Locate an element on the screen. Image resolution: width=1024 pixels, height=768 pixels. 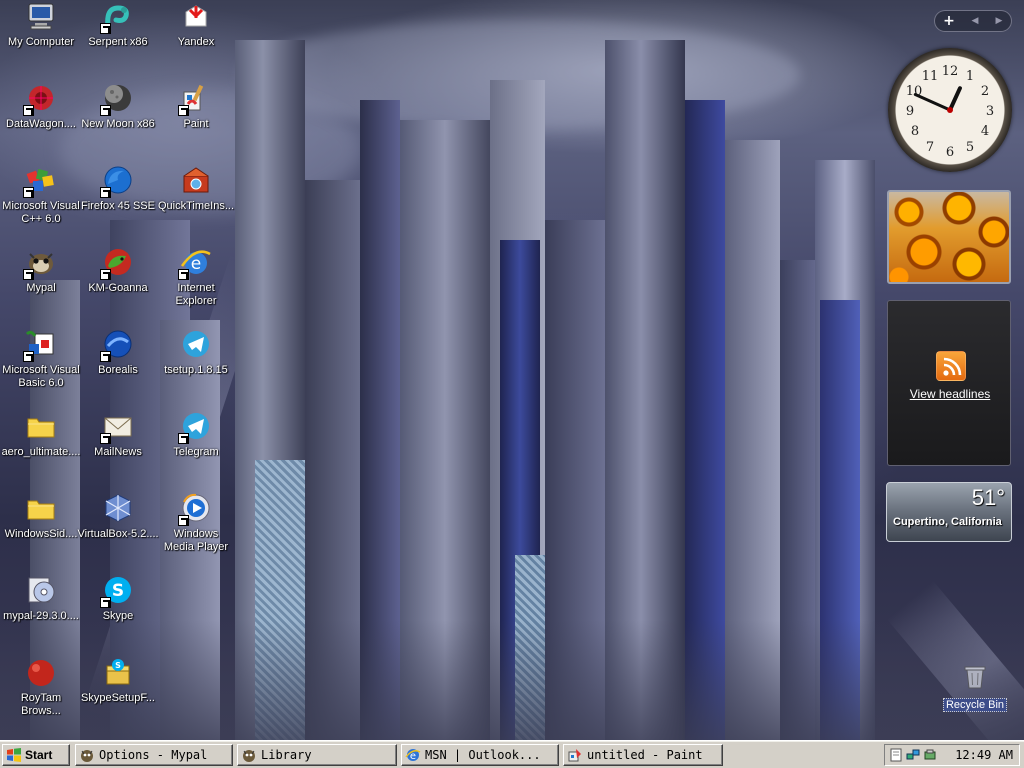
skype-icon: S is located at coordinates (117, 591).